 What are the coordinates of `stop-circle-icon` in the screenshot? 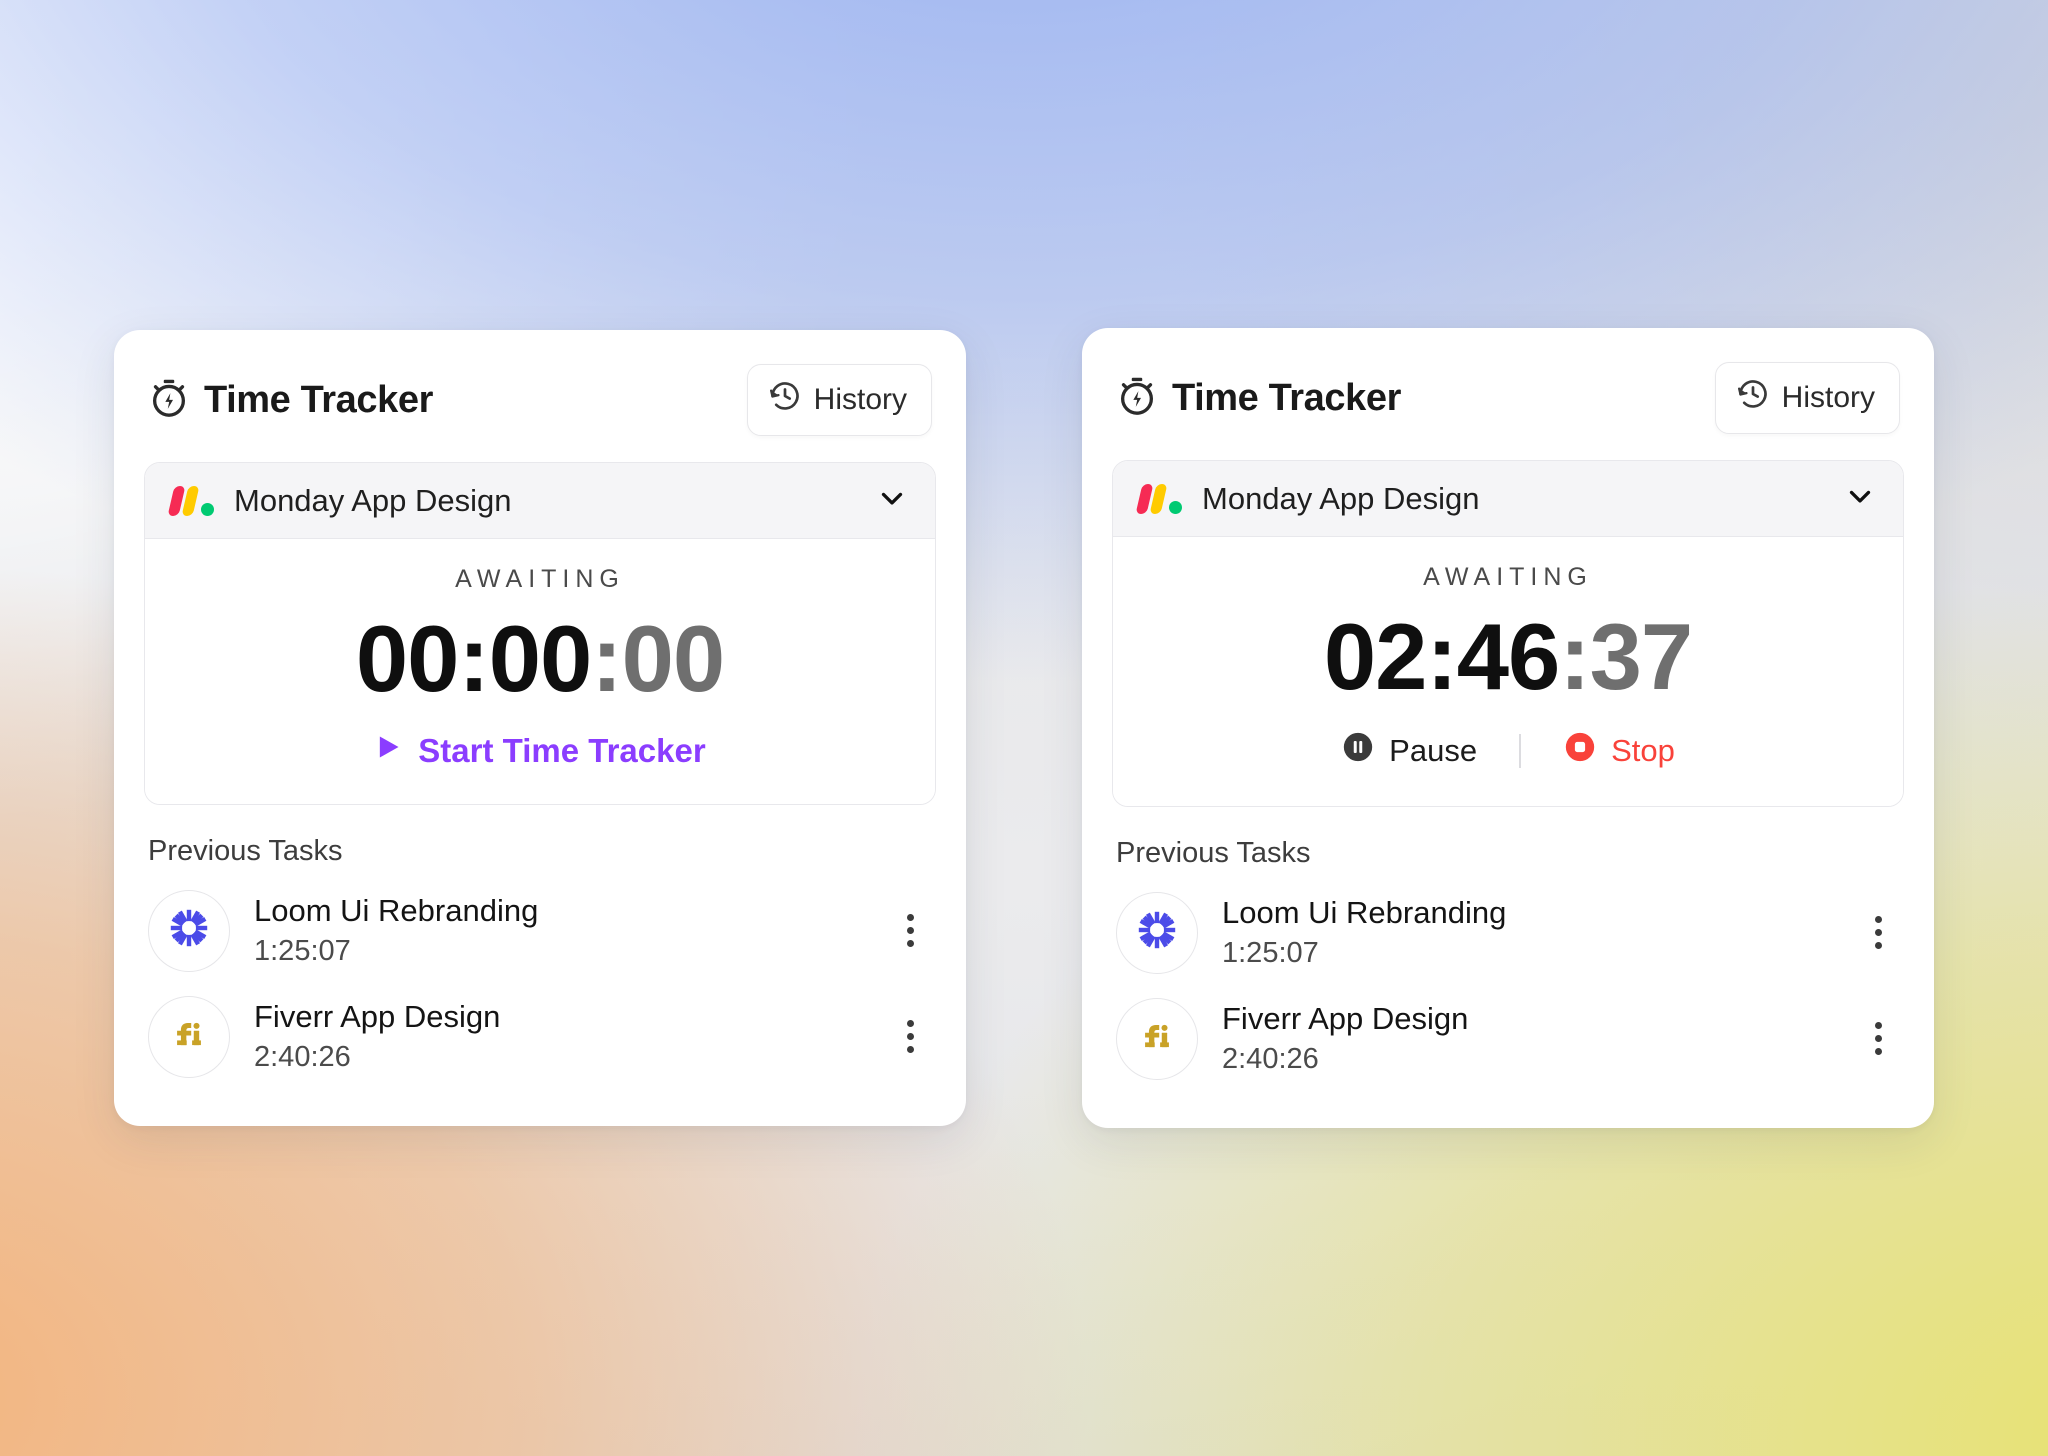 It's located at (1580, 751).